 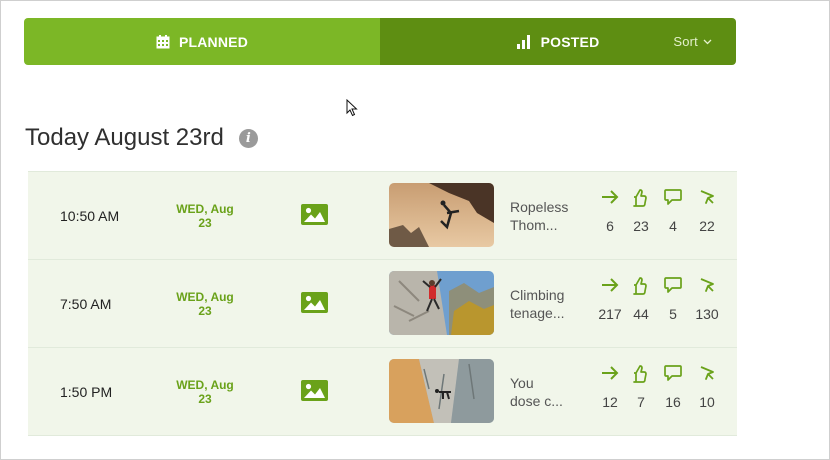 I want to click on comments-count: 16, so click(x=673, y=402).